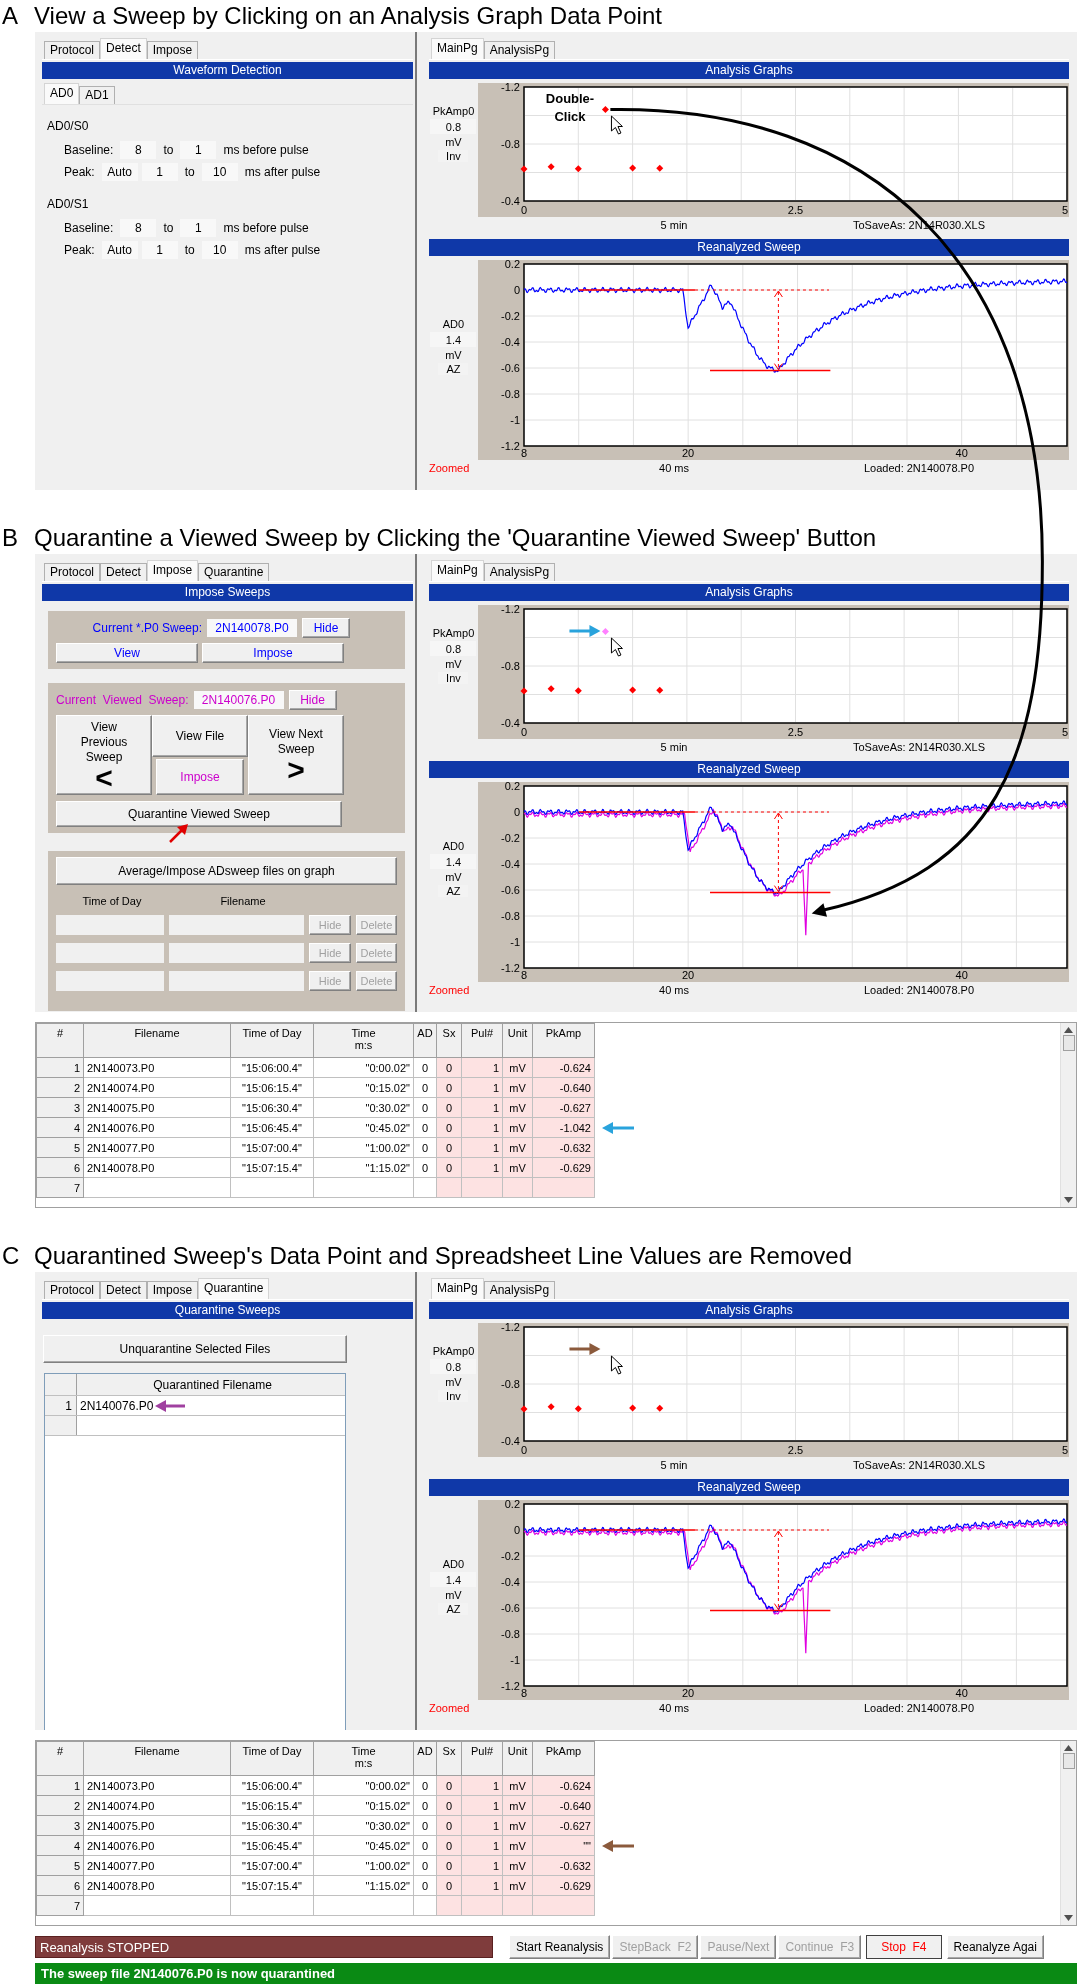  Describe the element at coordinates (560, 1947) in the screenshot. I see `toolbar-button: Start Reanalysis` at that location.